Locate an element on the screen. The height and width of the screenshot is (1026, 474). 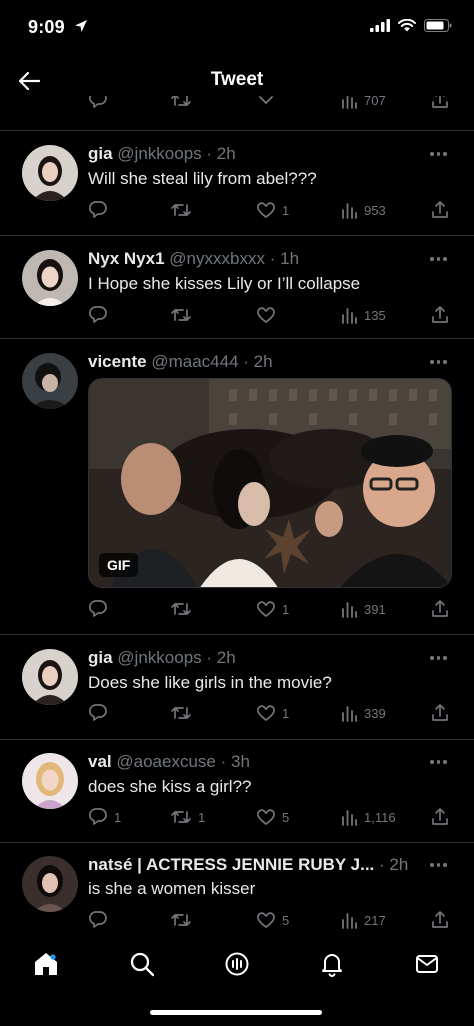
username: @aoaexcuse is located at coordinates (166, 761).